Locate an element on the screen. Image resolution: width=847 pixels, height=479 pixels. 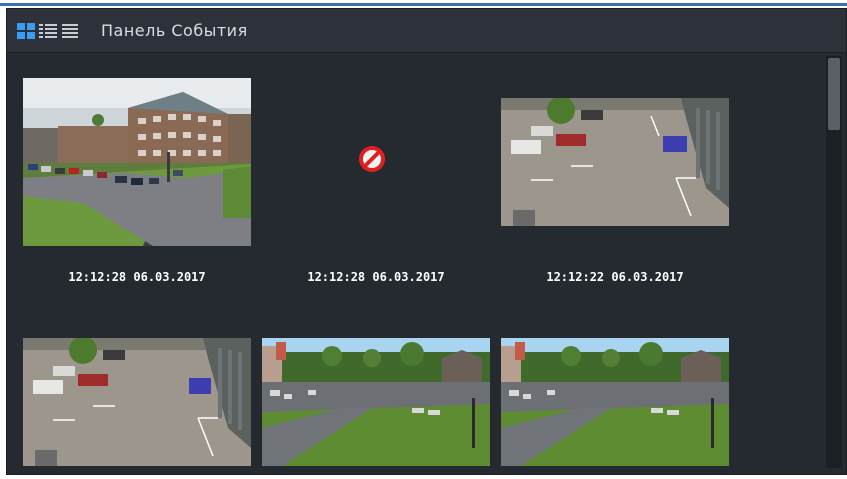
panel-header: Панель События is located at coordinates (426, 31).